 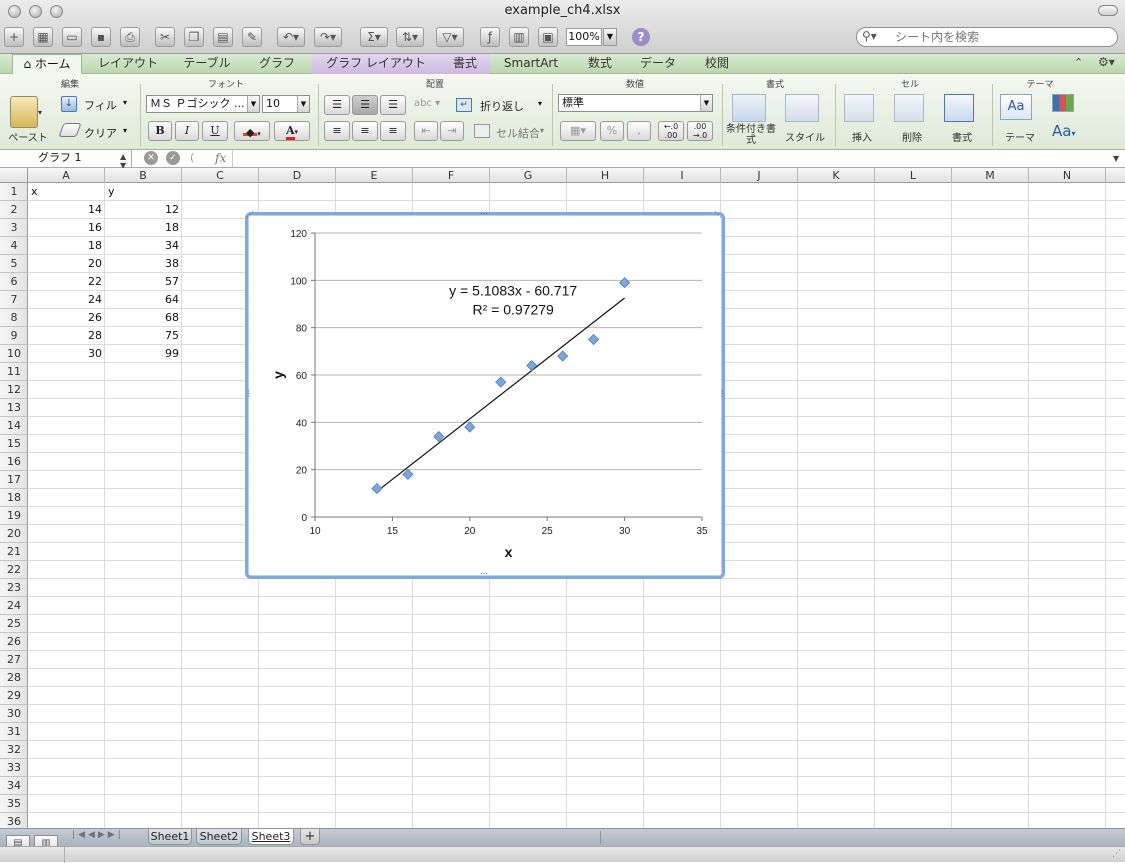 What do you see at coordinates (14, 175) in the screenshot?
I see `select-all-corner` at bounding box center [14, 175].